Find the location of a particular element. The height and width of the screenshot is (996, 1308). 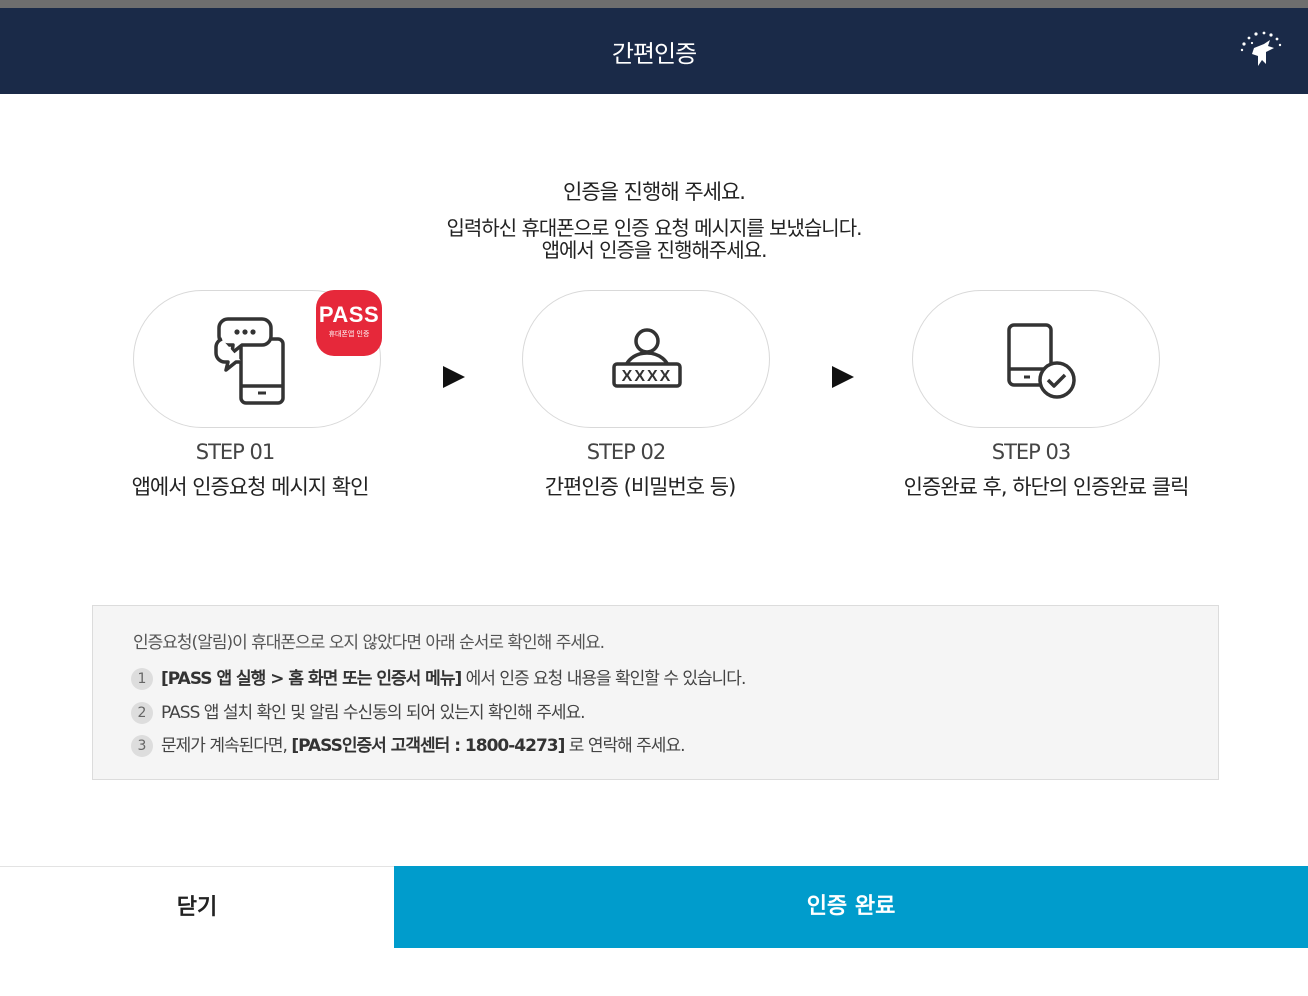

notice-item-1-bold: [PASS 앱 실행 > 홈 화면 또는 인증서 메뉴] is located at coordinates (311, 679).